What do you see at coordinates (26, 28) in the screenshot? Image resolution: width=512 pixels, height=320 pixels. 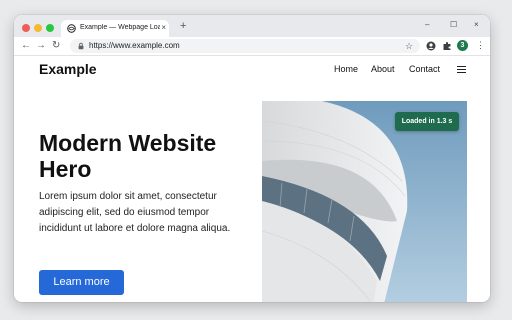 I see `close-window-dot` at bounding box center [26, 28].